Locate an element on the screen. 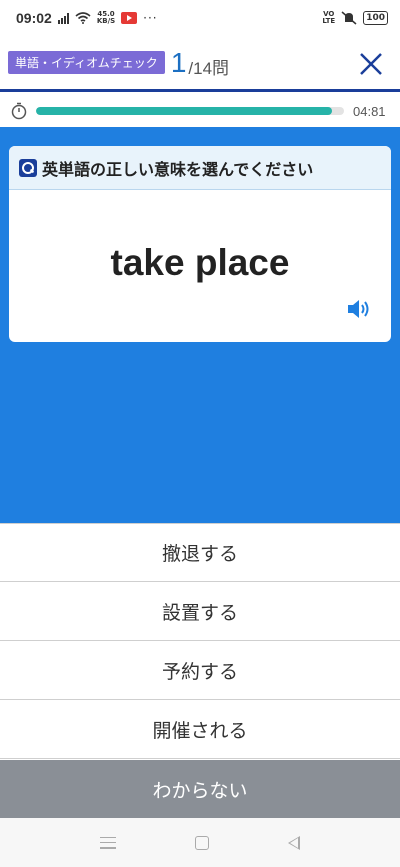  total-questions: /14問 is located at coordinates (209, 68).